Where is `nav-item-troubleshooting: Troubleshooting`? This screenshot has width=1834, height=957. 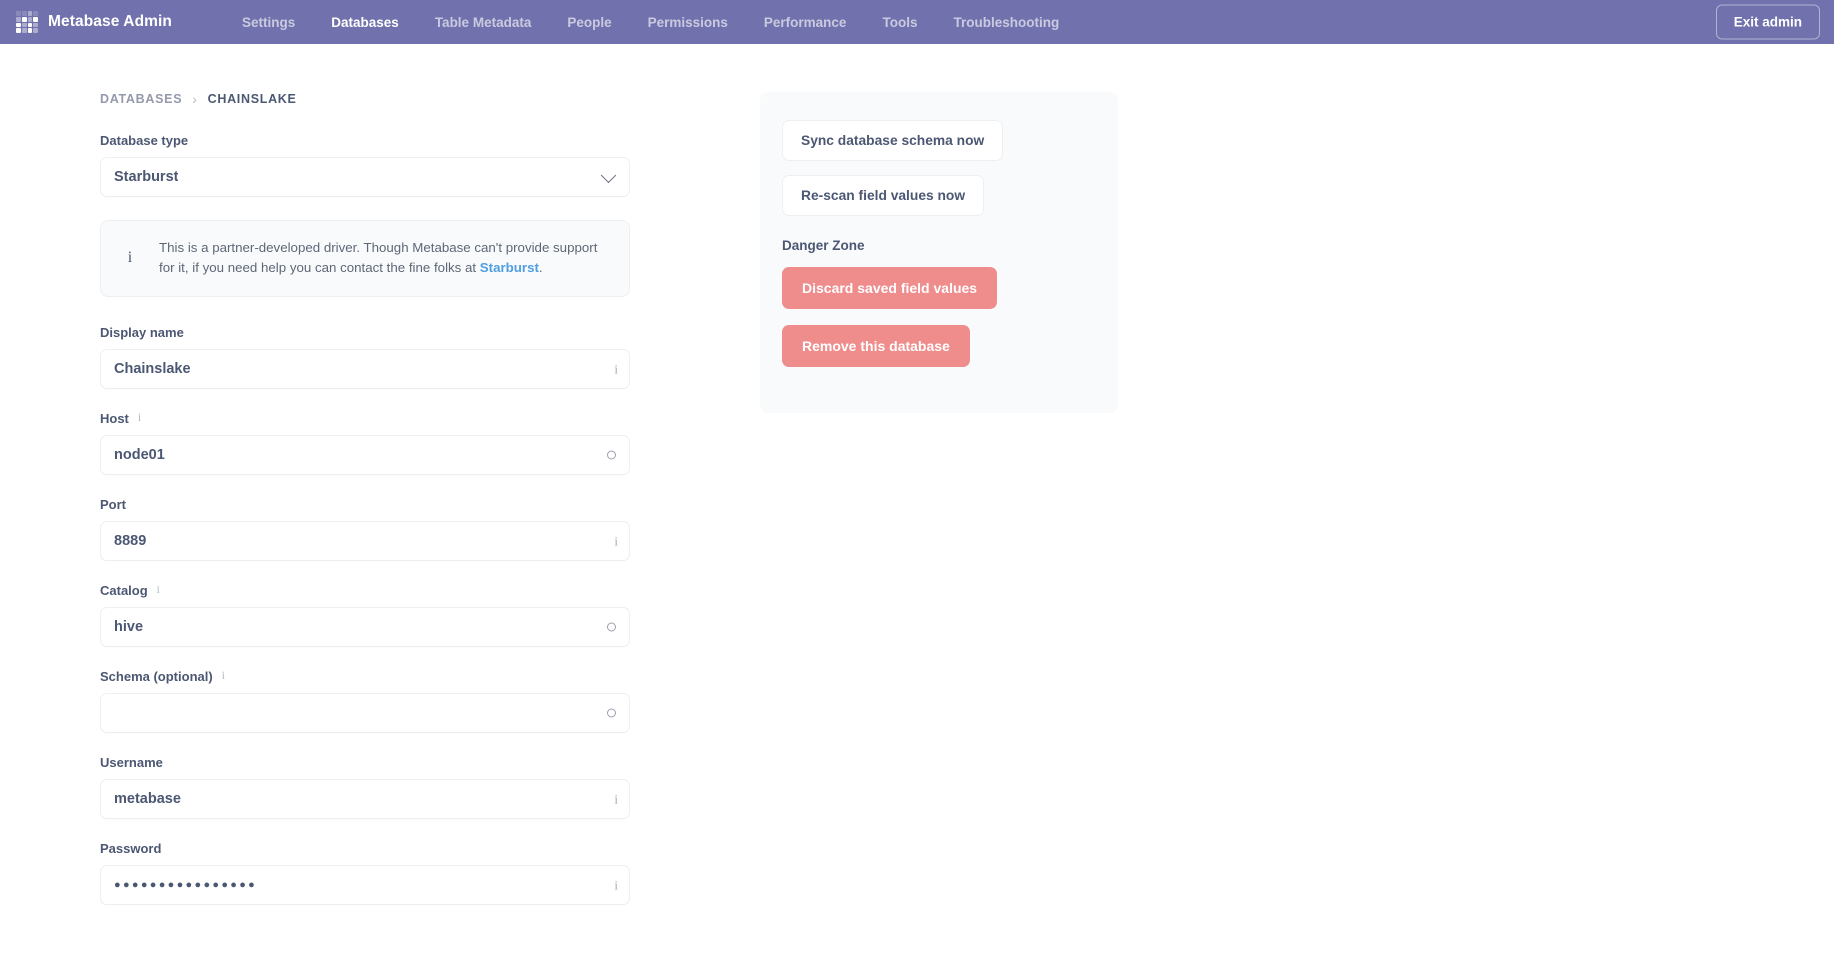
nav-item-troubleshooting: Troubleshooting is located at coordinates (1006, 22).